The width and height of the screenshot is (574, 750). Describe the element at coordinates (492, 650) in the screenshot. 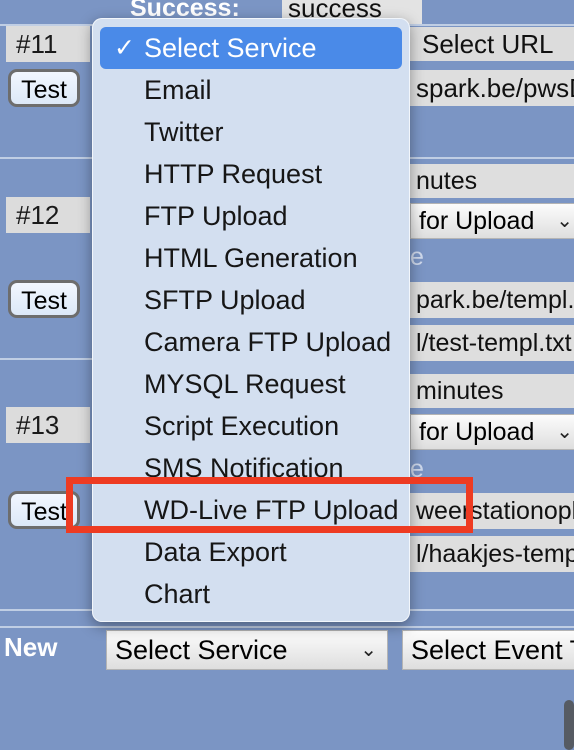

I see `new-event-type-label: Select Event T` at that location.